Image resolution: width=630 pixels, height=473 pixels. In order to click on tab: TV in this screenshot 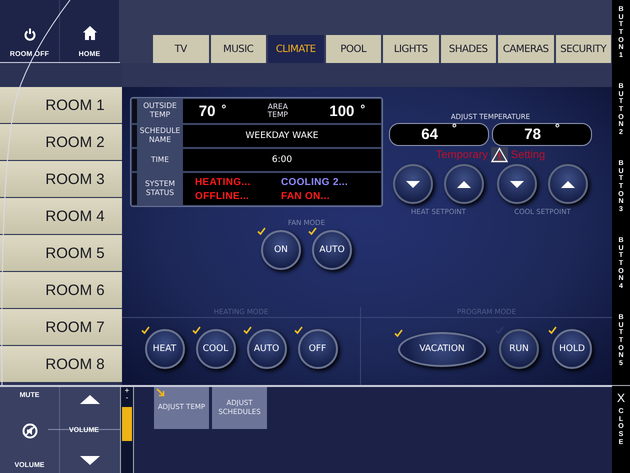, I will do `click(180, 49)`.